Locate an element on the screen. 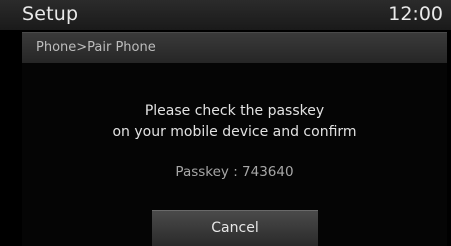 Image resolution: width=451 pixels, height=246 pixels. screen-title: Setup is located at coordinates (50, 14).